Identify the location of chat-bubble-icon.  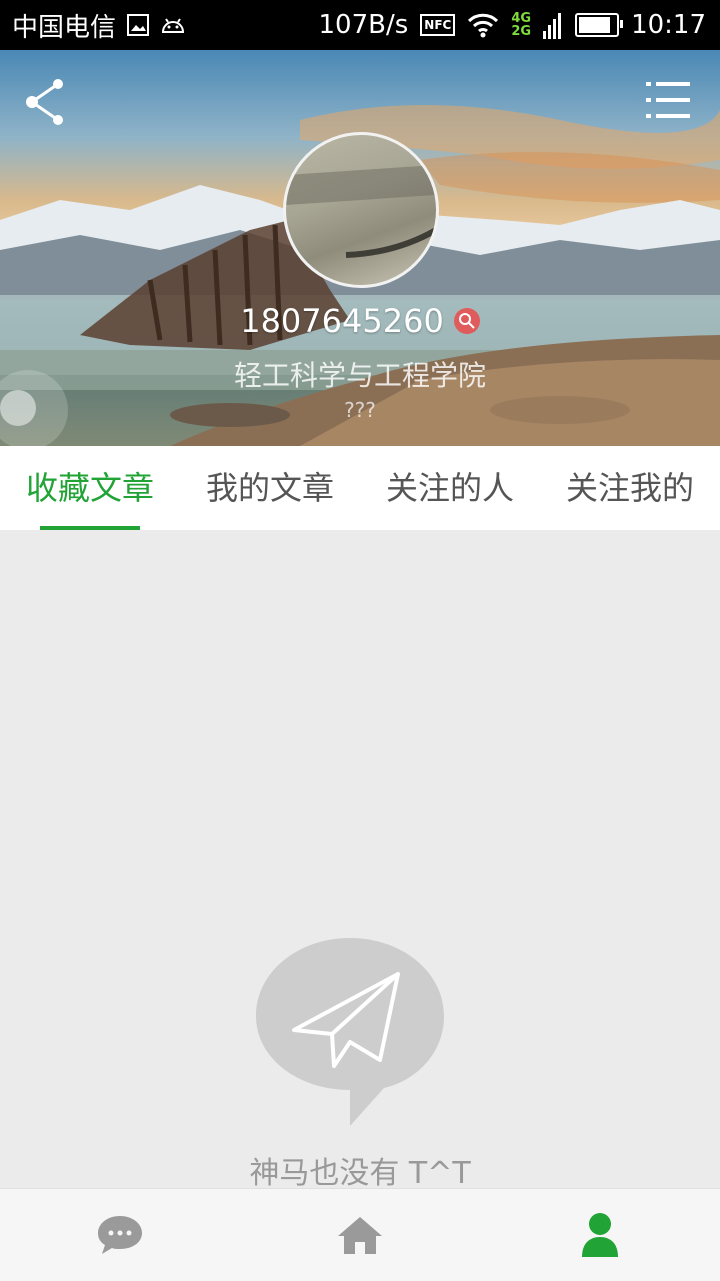
(120, 1235).